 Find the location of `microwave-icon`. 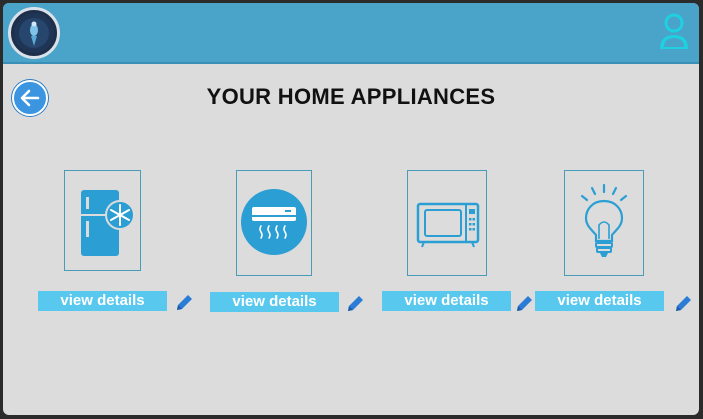

microwave-icon is located at coordinates (448, 225).